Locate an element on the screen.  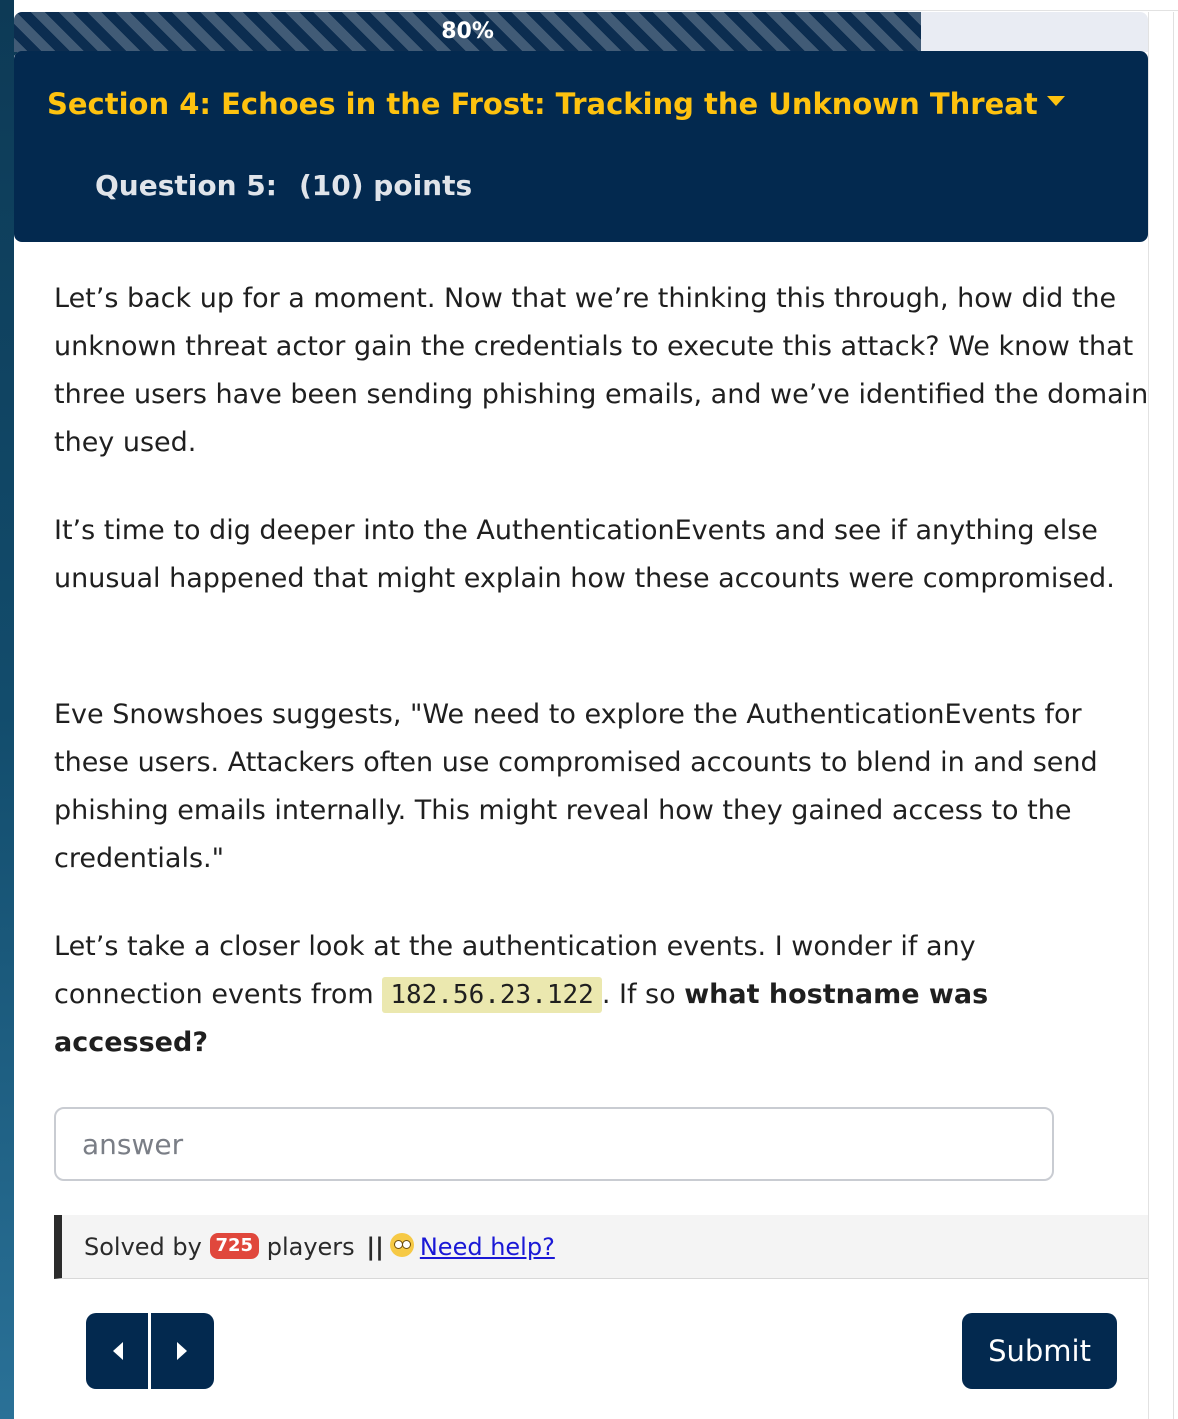
ip-address-code: 182.56.23.122 is located at coordinates (492, 995).